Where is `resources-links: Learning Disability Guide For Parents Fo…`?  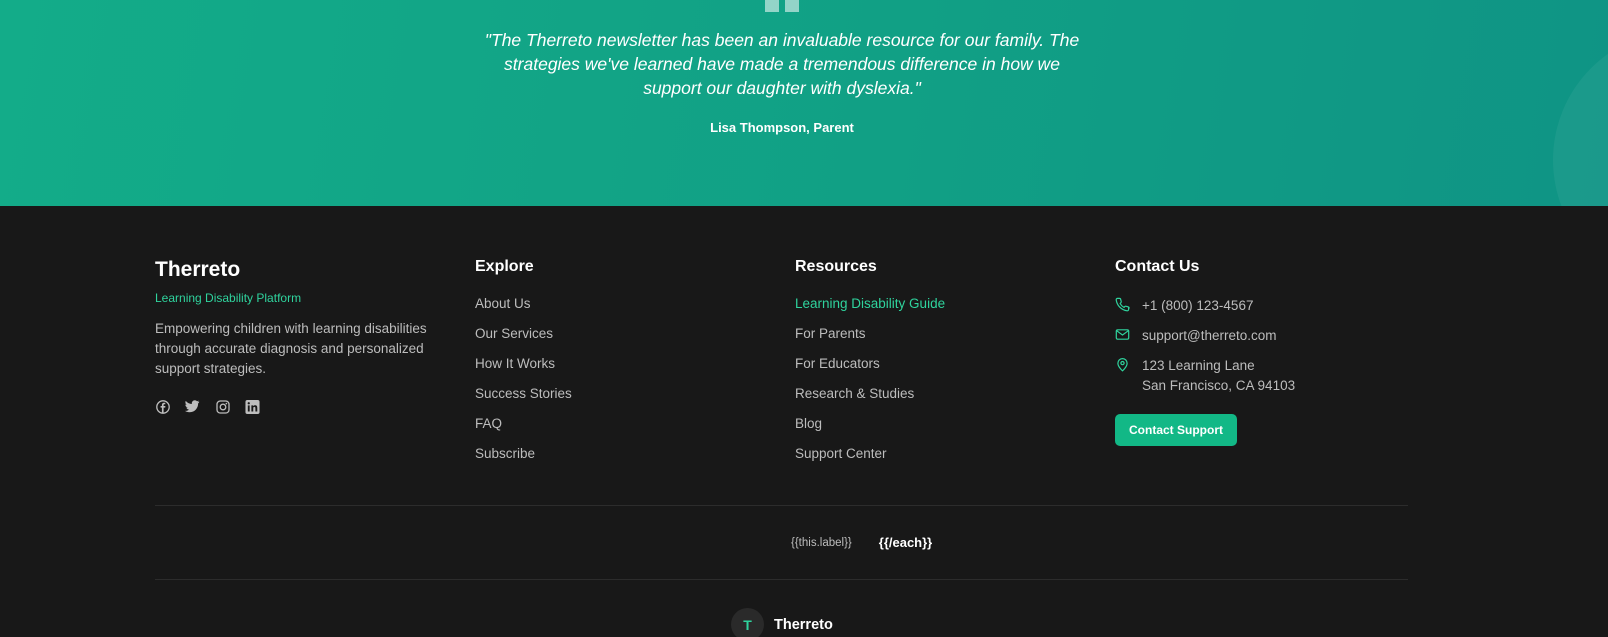 resources-links: Learning Disability Guide For Parents Fo… is located at coordinates (870, 386).